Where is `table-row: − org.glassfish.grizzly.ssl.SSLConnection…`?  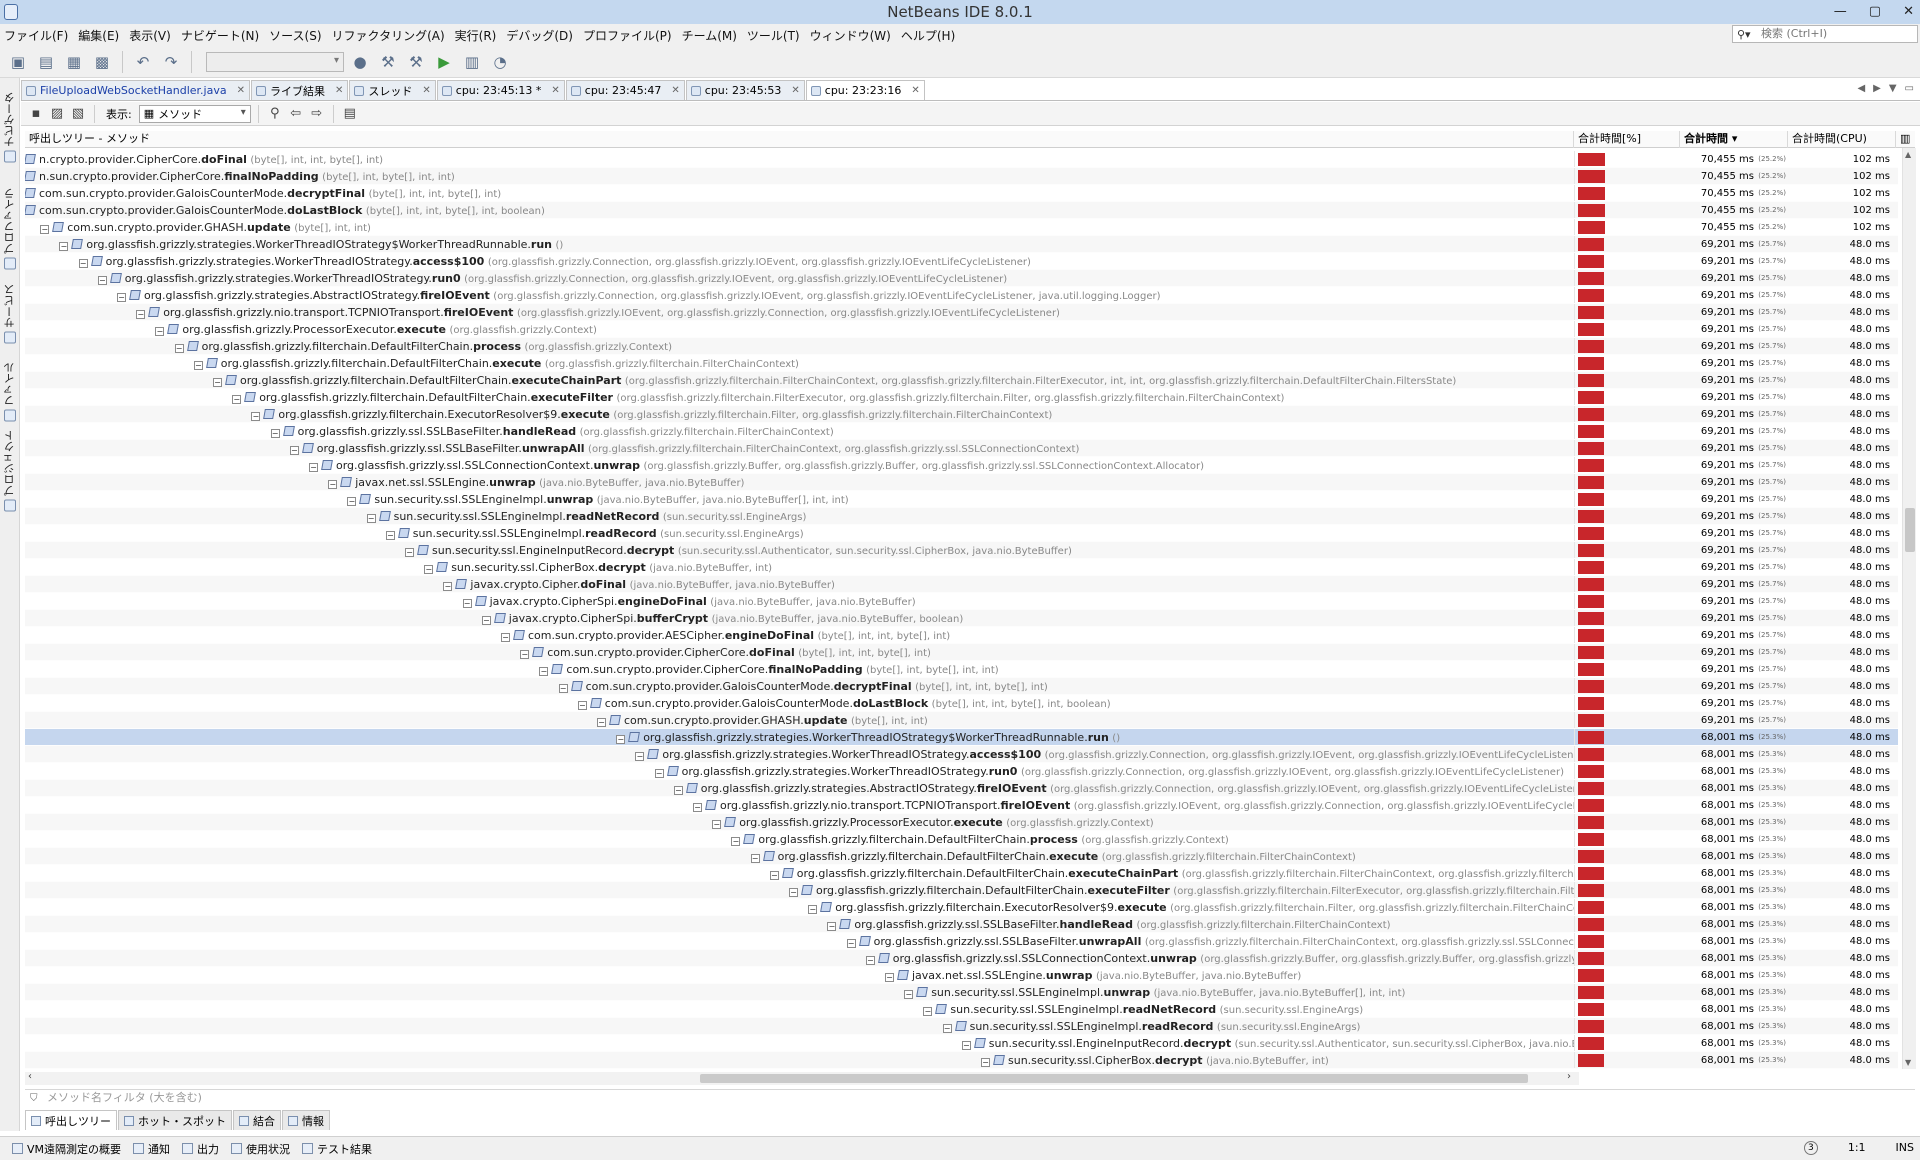 table-row: − org.glassfish.grizzly.ssl.SSLConnection… is located at coordinates (961, 958).